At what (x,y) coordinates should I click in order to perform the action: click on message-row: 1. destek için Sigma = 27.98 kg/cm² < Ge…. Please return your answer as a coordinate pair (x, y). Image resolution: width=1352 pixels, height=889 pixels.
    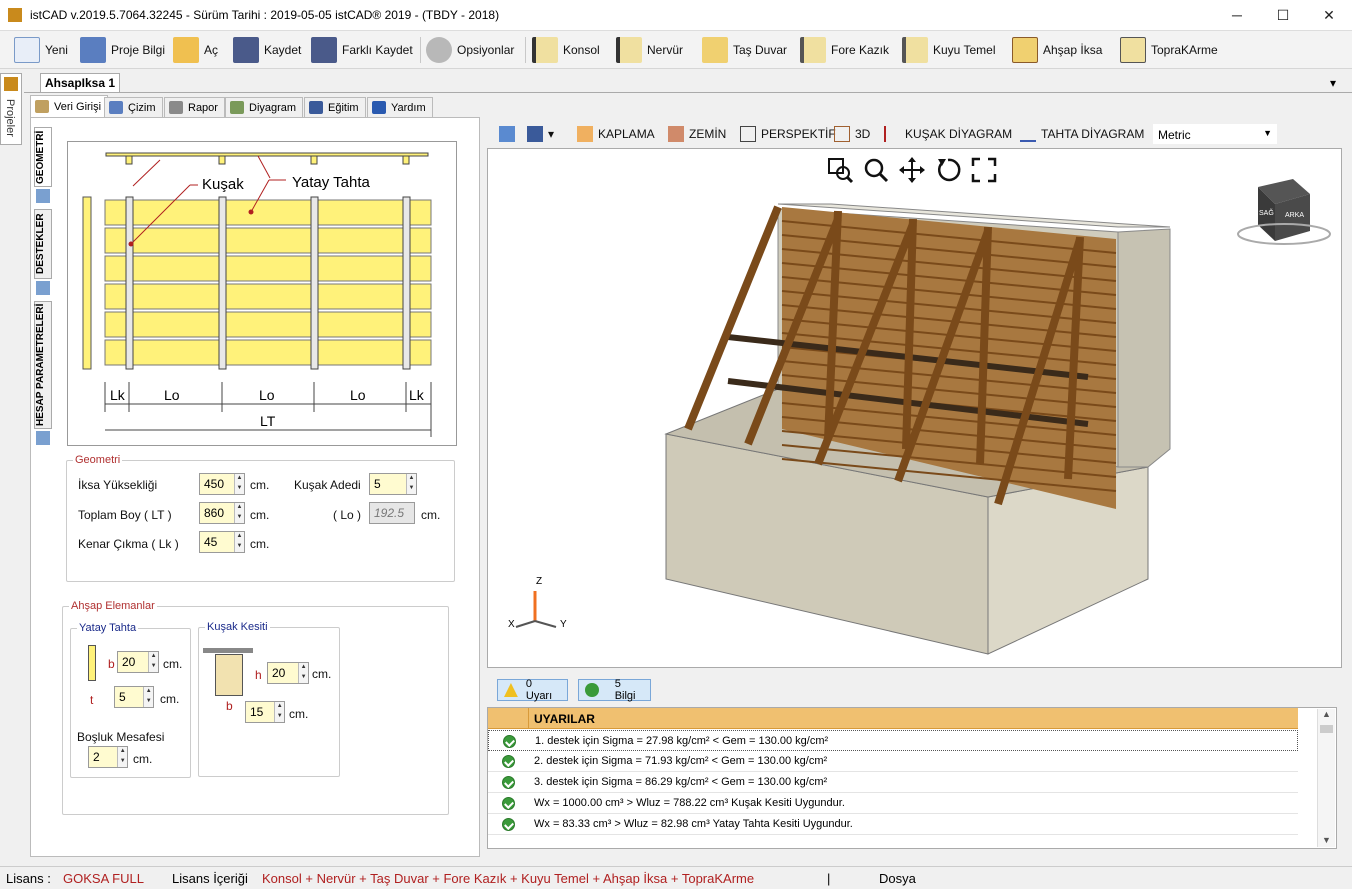
    Looking at the image, I should click on (893, 740).